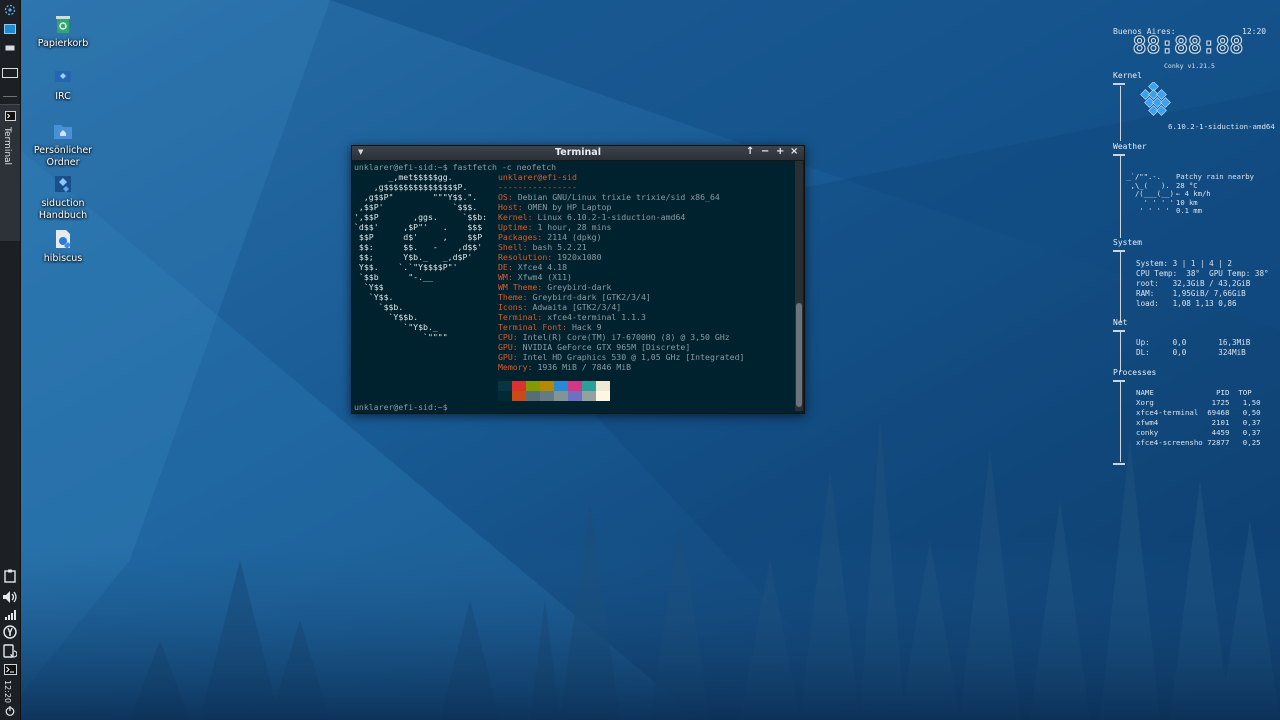  I want to click on clipboard-button, so click(10, 576).